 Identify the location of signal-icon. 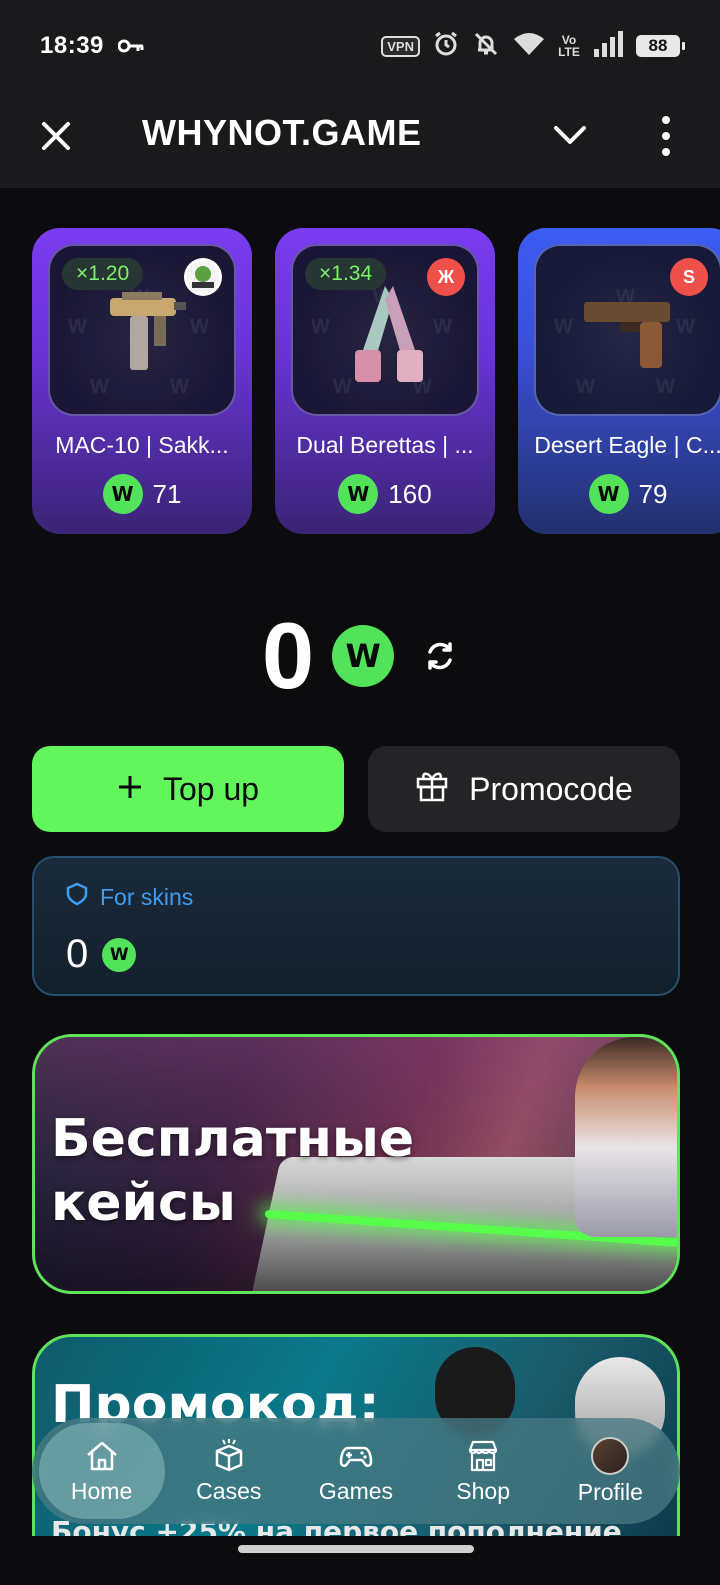
(608, 46).